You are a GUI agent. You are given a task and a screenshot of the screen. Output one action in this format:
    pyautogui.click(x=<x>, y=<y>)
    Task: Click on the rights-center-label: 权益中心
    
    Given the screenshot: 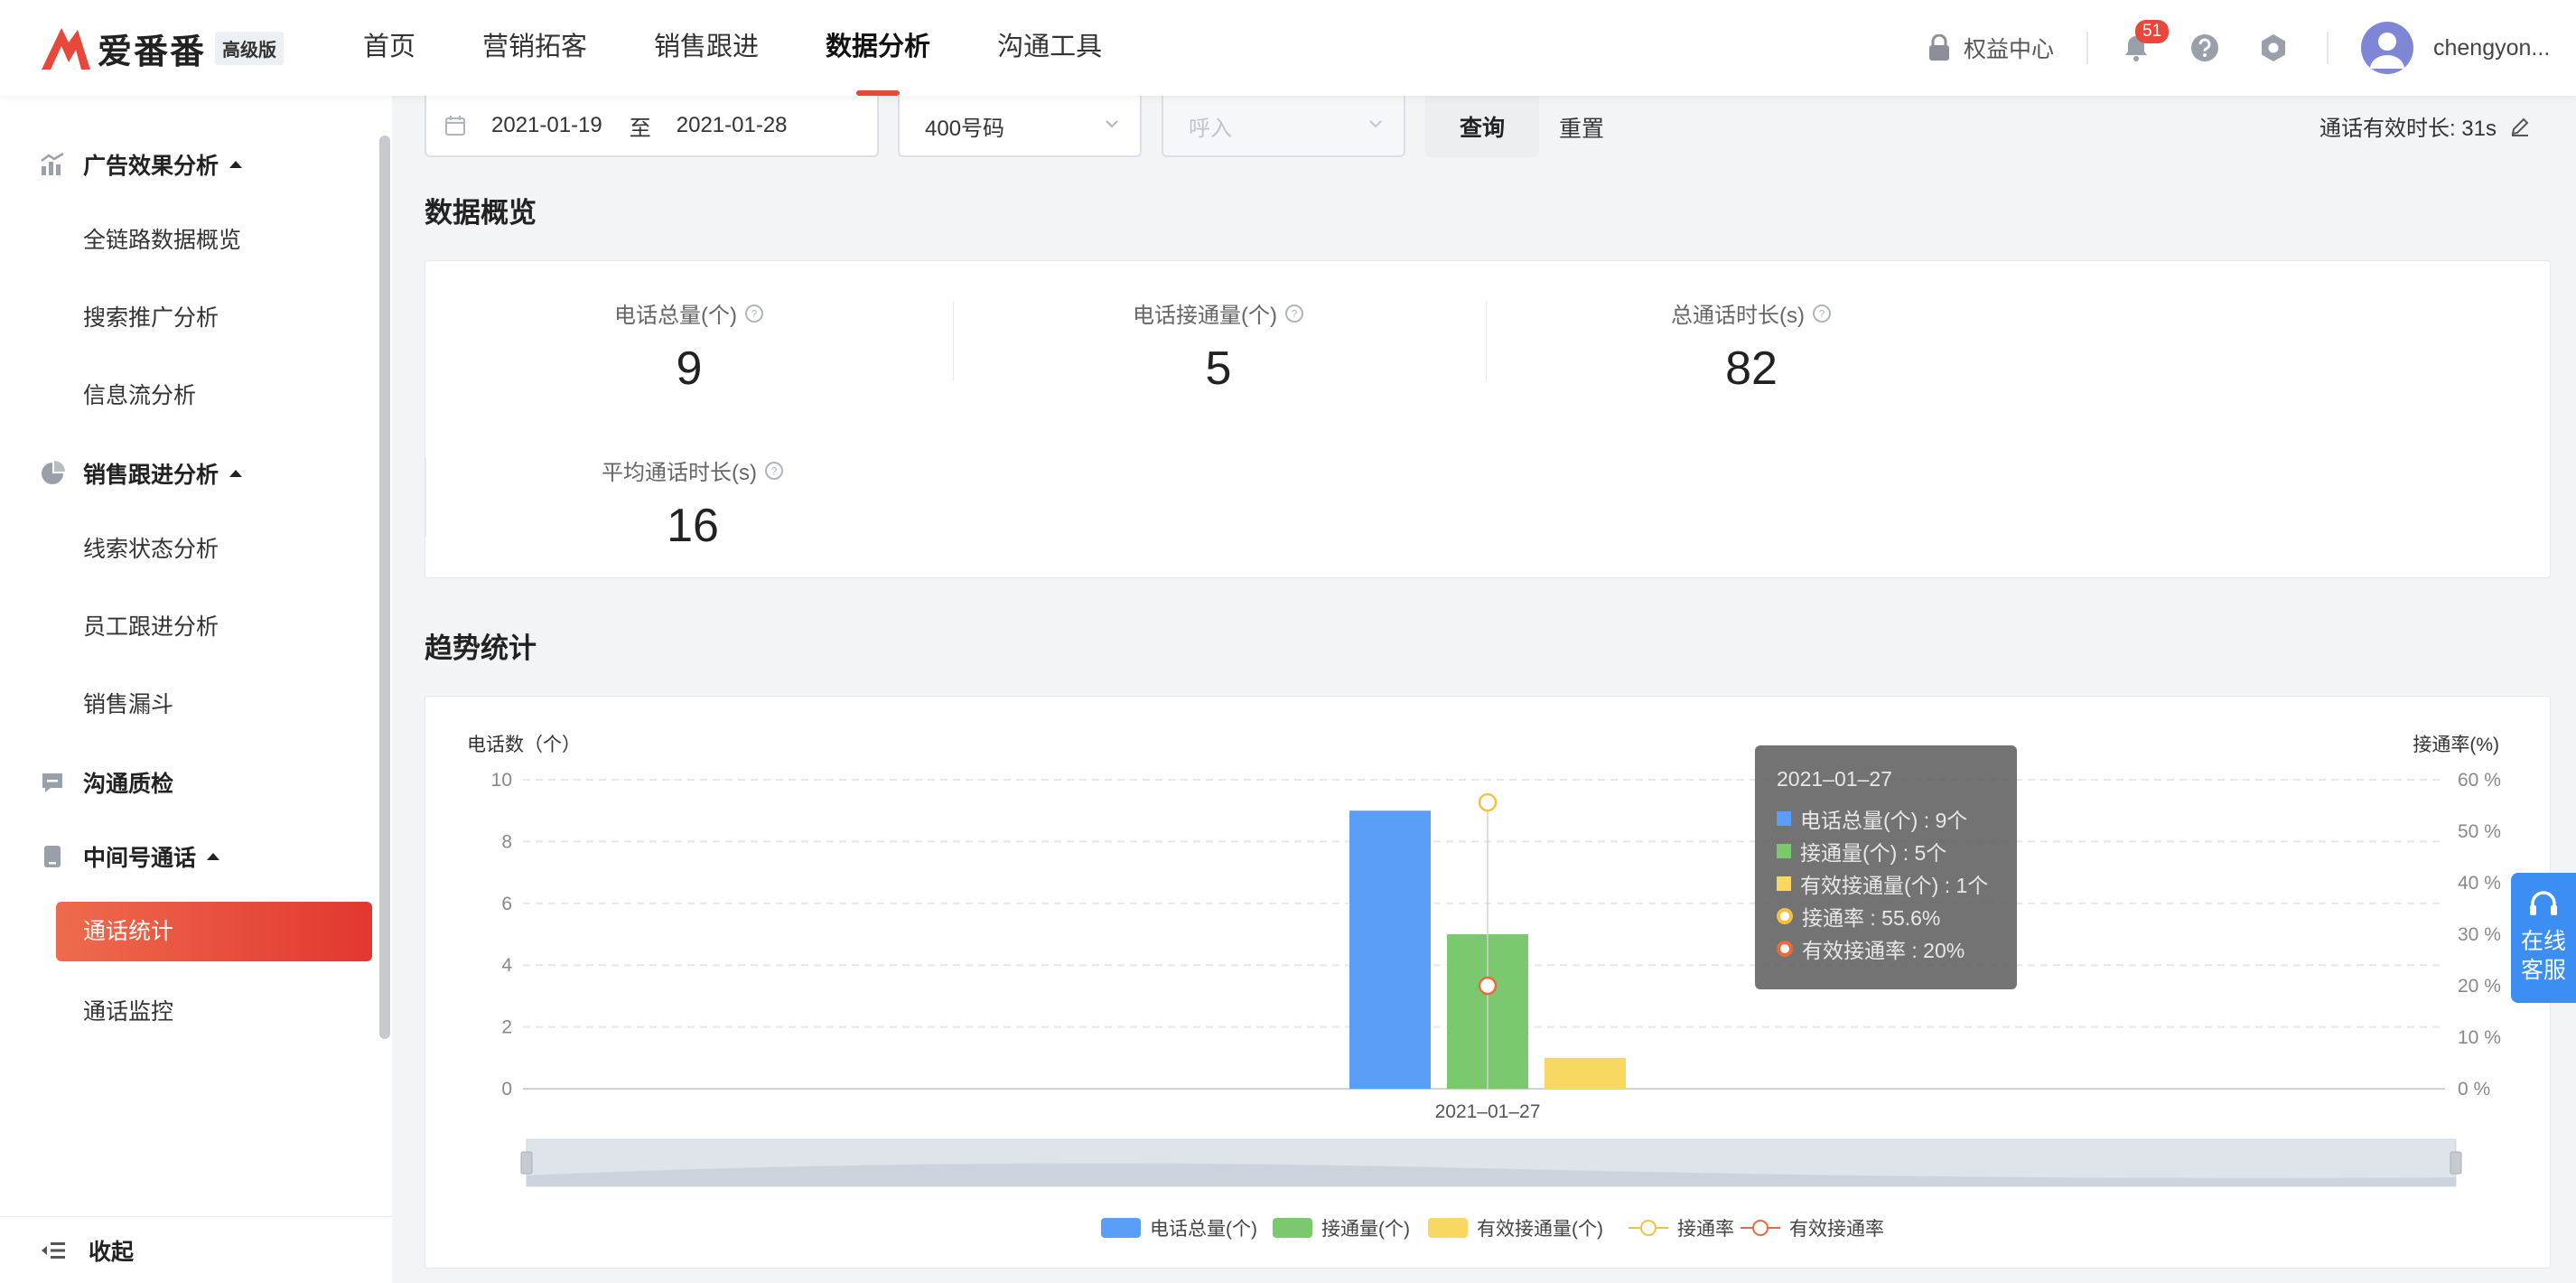 What is the action you would take?
    pyautogui.click(x=2009, y=49)
    